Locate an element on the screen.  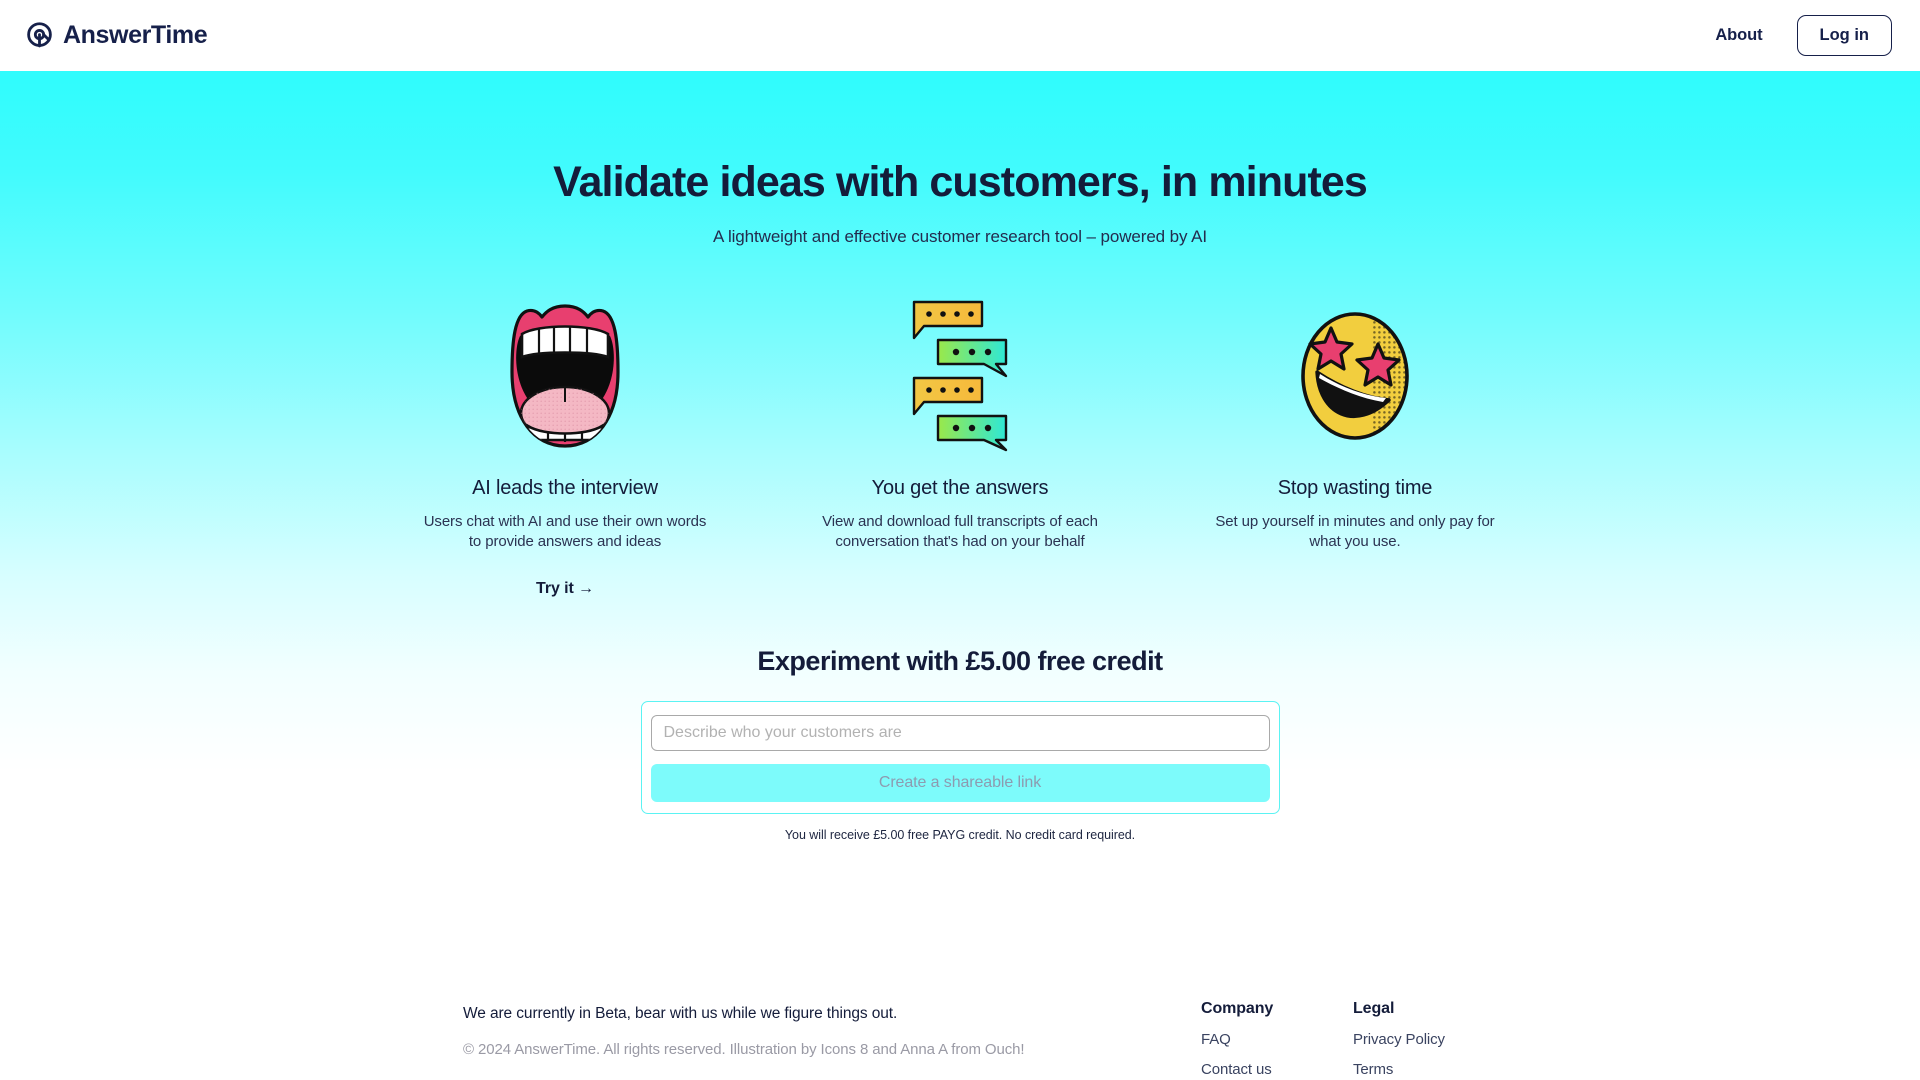
footer-column-company: Company FAQ Contact us is located at coordinates (1277, 1039).